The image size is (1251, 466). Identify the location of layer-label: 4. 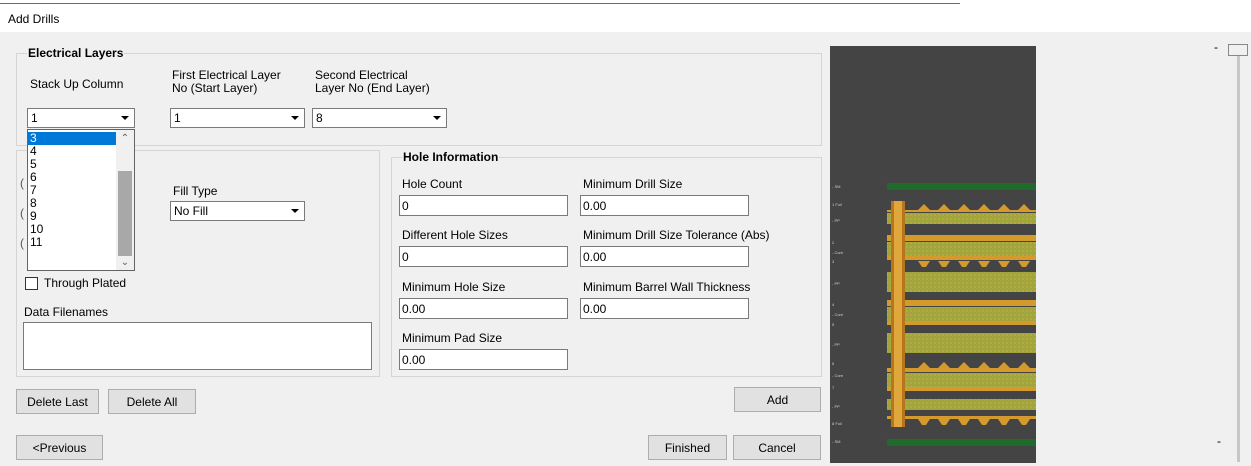
(833, 304).